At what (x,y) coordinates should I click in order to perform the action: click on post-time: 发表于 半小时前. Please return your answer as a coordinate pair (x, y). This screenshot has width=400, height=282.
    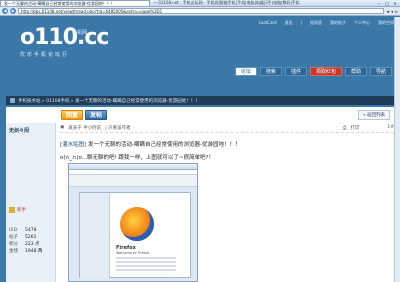
    Looking at the image, I should click on (85, 128).